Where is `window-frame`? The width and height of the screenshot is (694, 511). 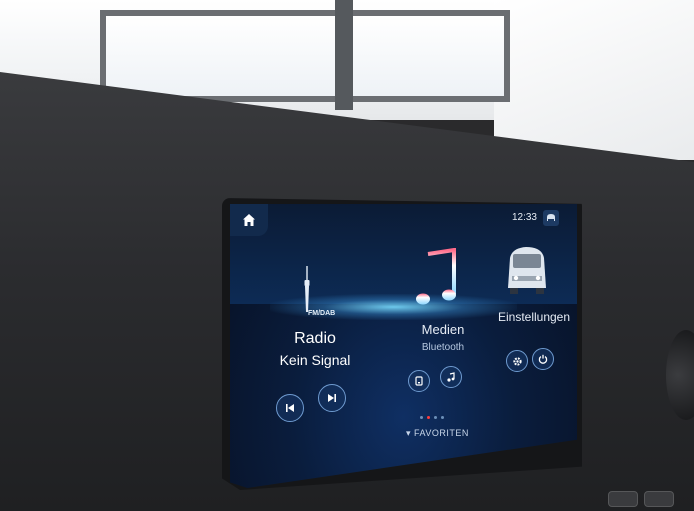 window-frame is located at coordinates (344, 55).